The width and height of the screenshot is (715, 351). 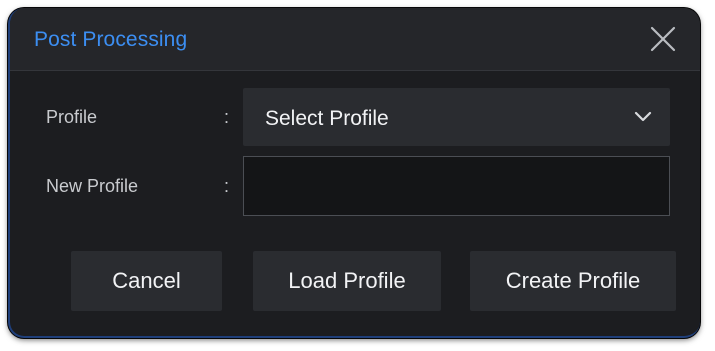 What do you see at coordinates (111, 39) in the screenshot?
I see `dialog-title: Post Processing` at bounding box center [111, 39].